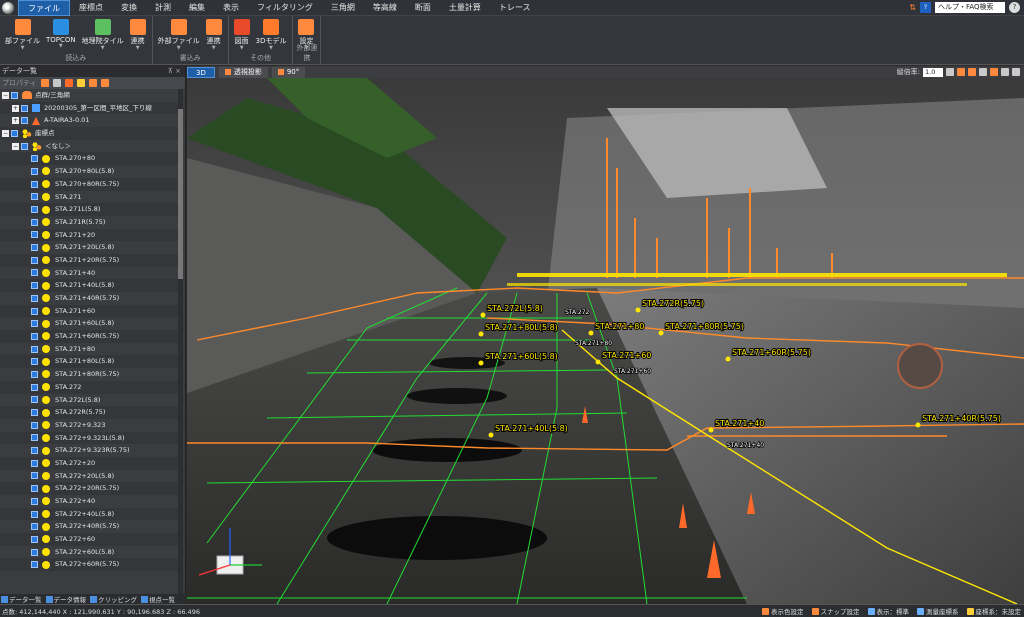 This screenshot has width=1024, height=617. Describe the element at coordinates (938, 611) in the screenshot. I see `status-item: 測量座標系` at that location.